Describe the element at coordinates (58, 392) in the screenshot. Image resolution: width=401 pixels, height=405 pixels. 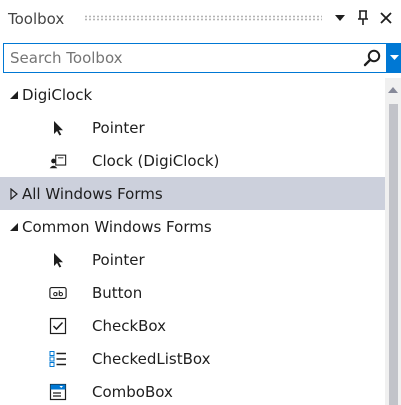
I see `combobox-icon` at that location.